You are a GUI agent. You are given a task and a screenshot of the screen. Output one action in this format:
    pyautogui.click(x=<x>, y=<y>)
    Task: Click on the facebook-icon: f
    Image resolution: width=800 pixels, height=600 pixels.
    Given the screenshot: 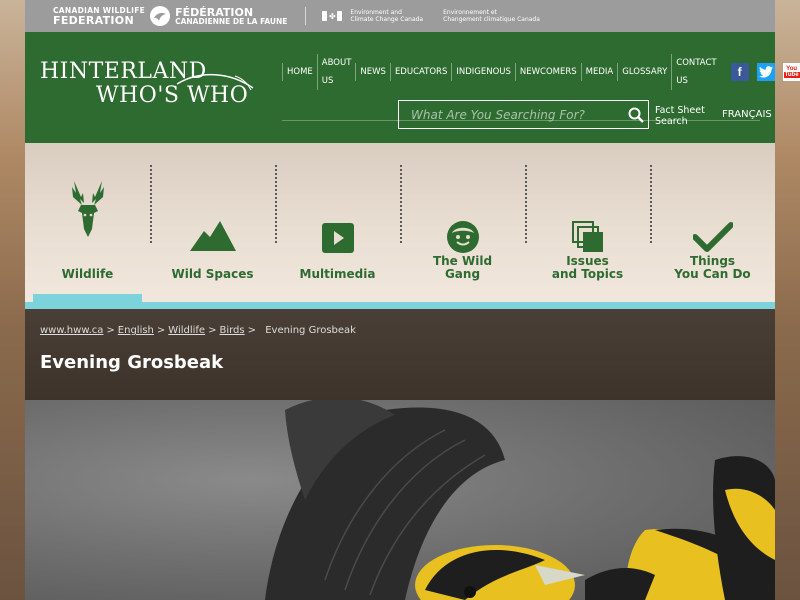 What is the action you would take?
    pyautogui.click(x=739, y=72)
    